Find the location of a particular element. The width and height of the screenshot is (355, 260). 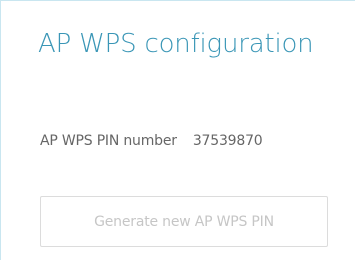

pin-value: 37539870 is located at coordinates (227, 141).